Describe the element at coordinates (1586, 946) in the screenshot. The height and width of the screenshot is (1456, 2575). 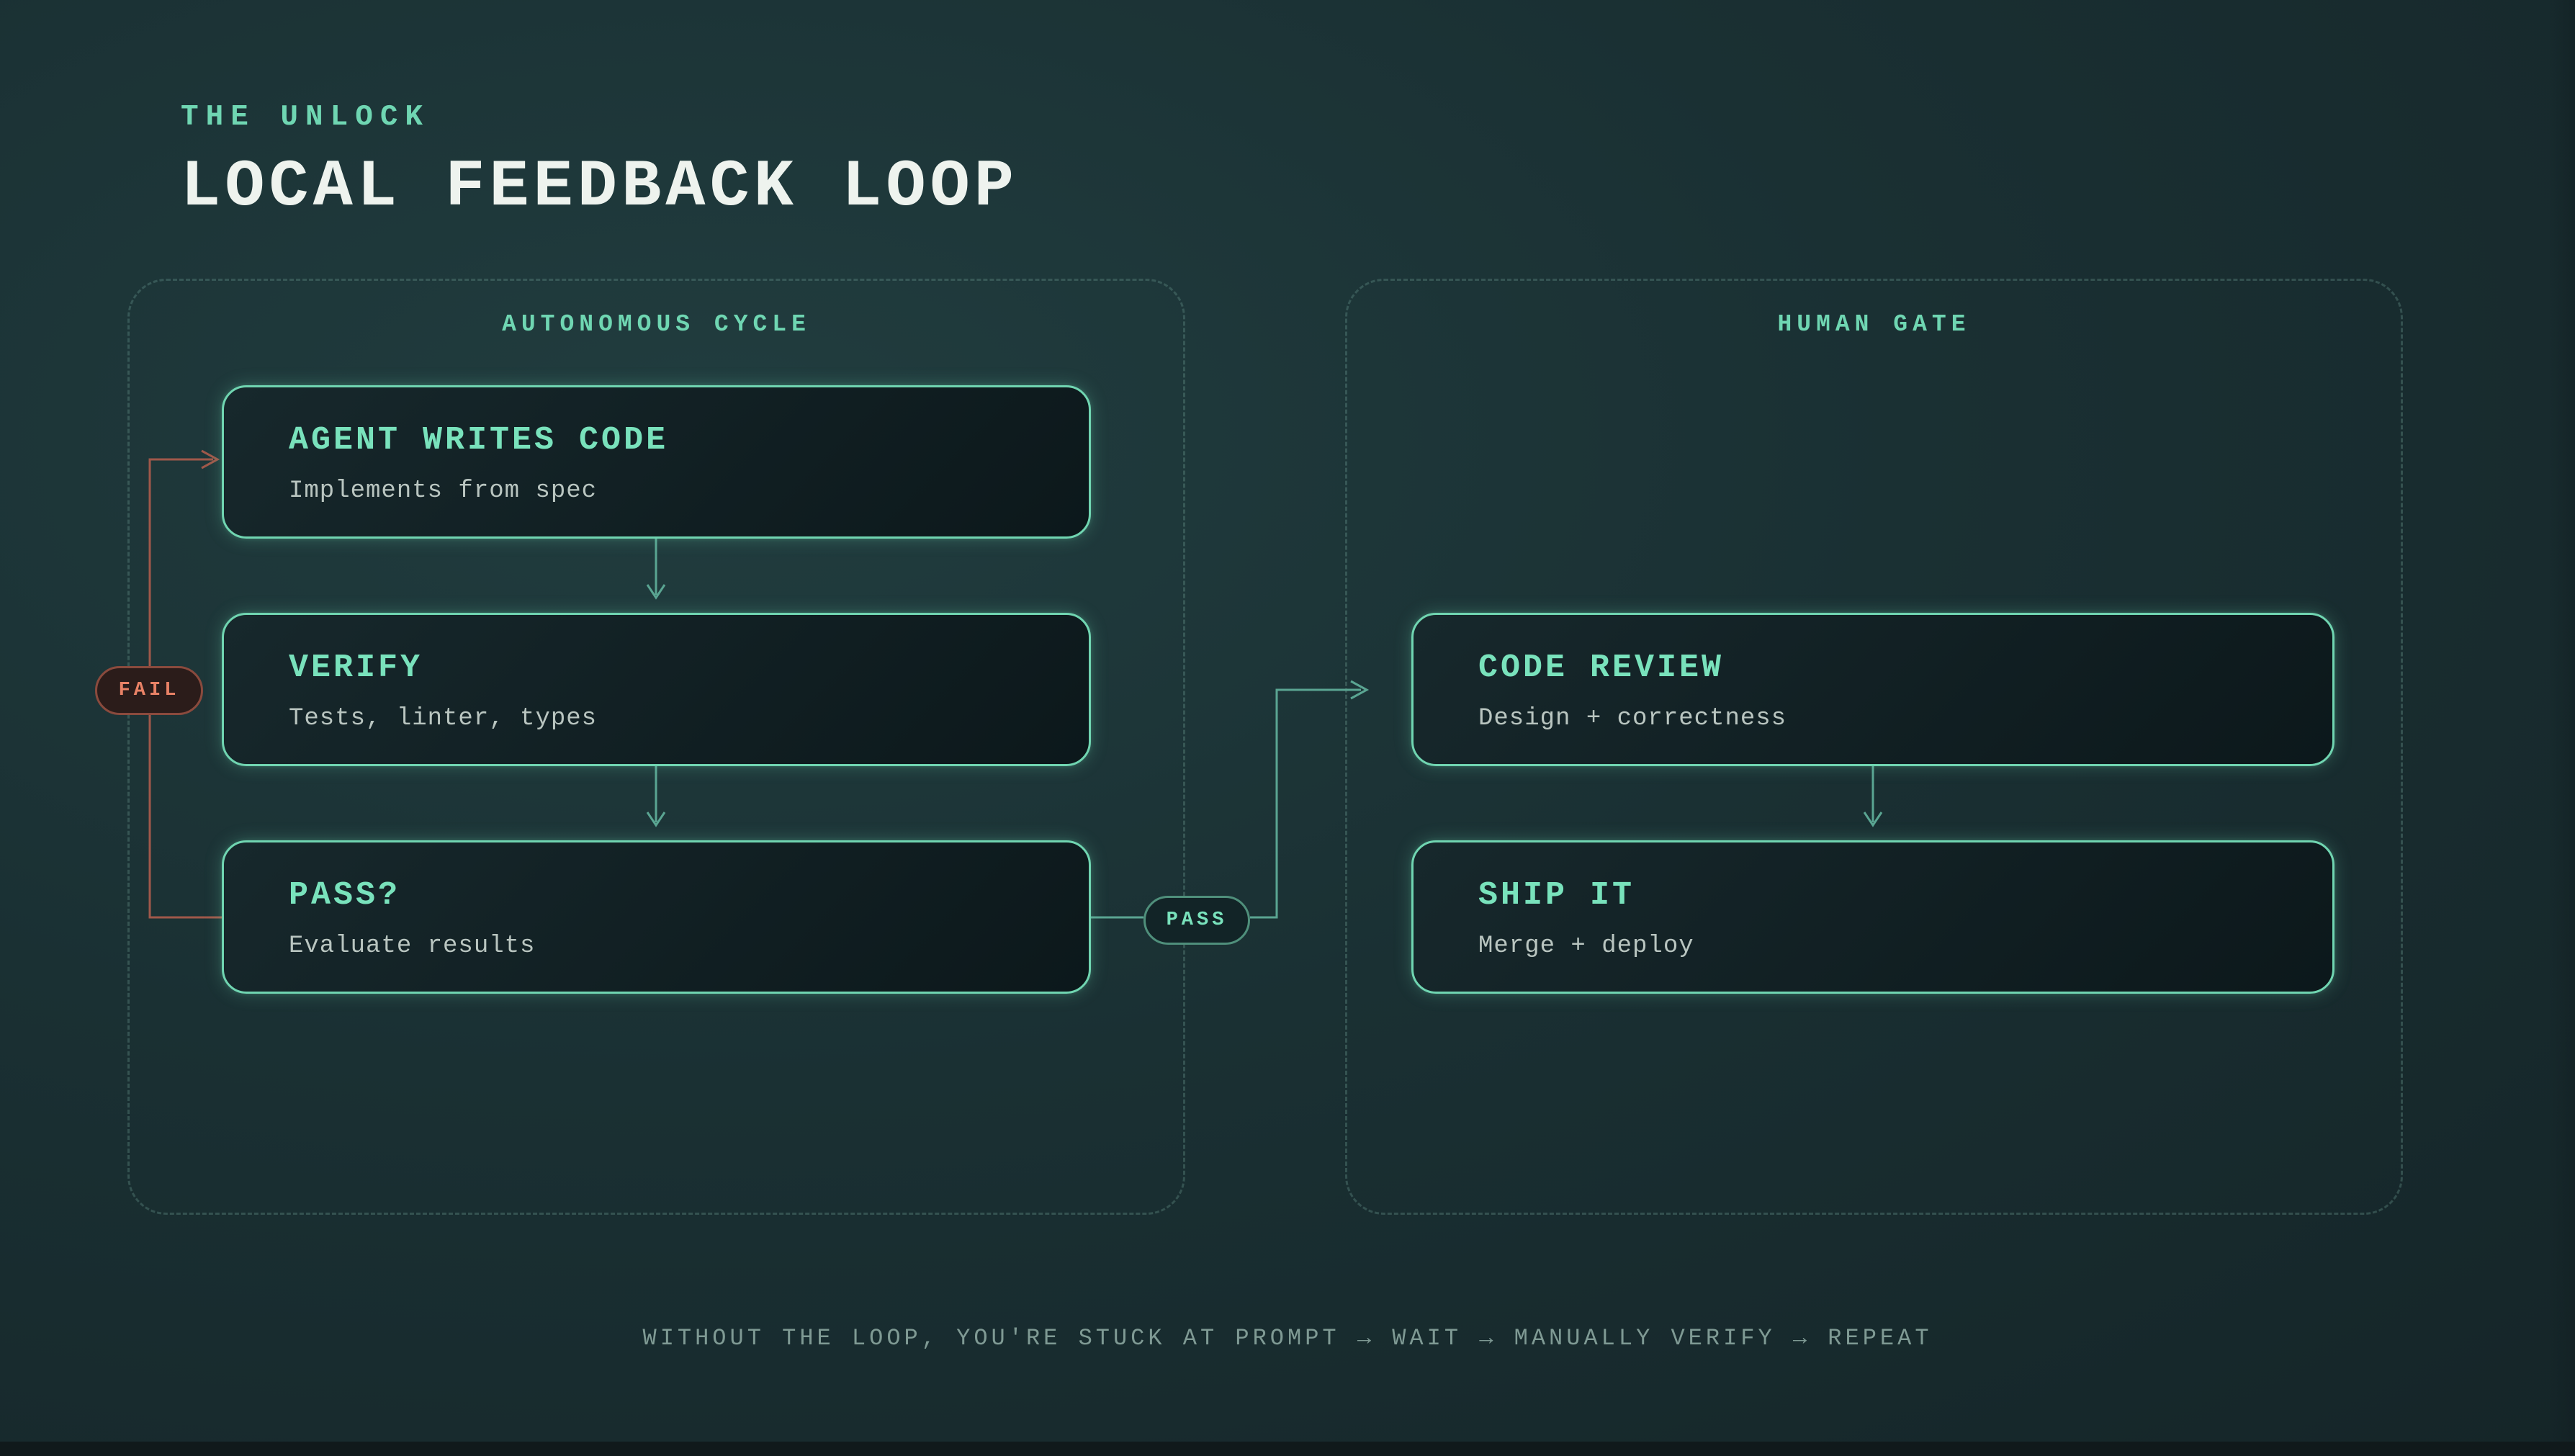
I see `node-subtitle: Merge + deploy` at that location.